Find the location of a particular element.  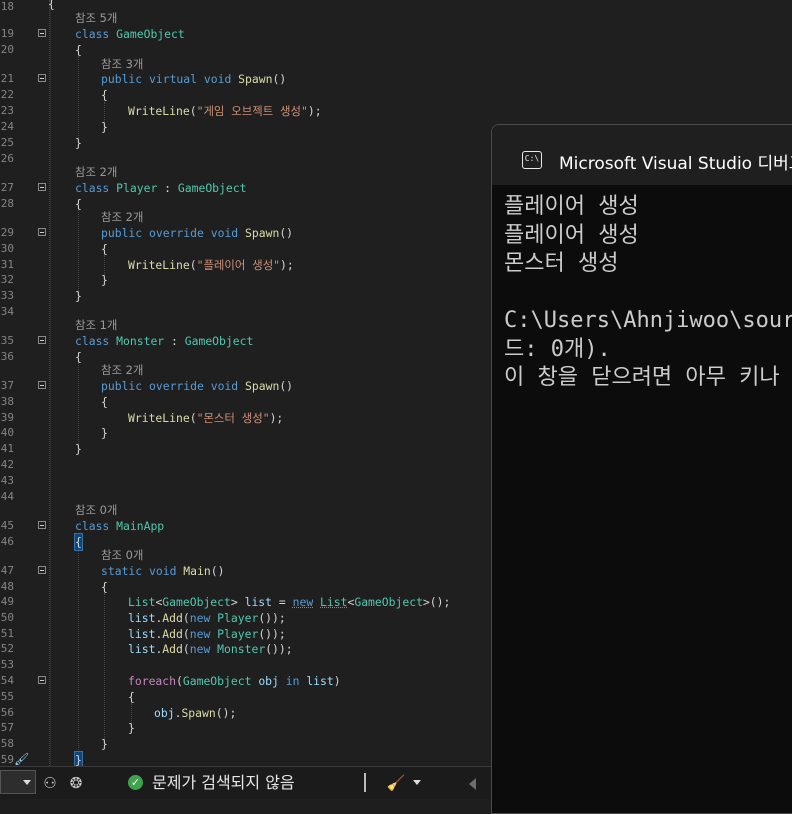

line-number: 52 is located at coordinates (7, 648).